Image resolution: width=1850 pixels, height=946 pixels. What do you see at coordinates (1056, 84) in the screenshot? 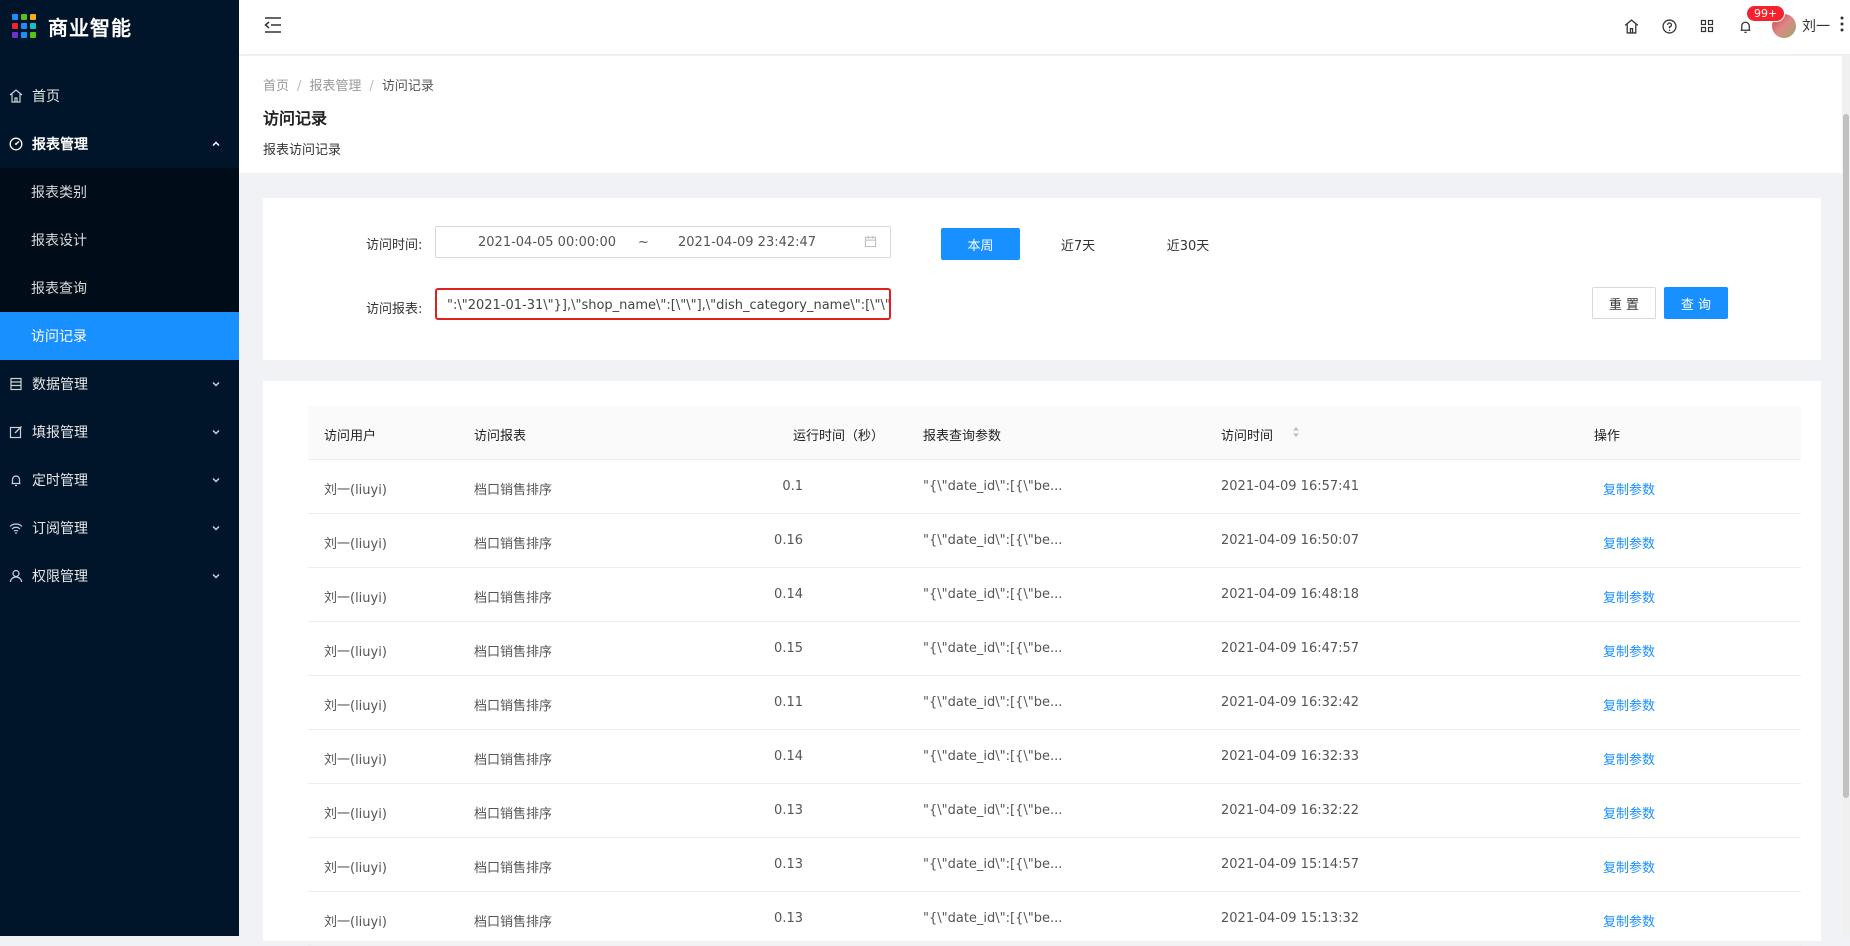
I see `breadcrumb: 首页 / 报表管理 / 访问记录` at bounding box center [1056, 84].